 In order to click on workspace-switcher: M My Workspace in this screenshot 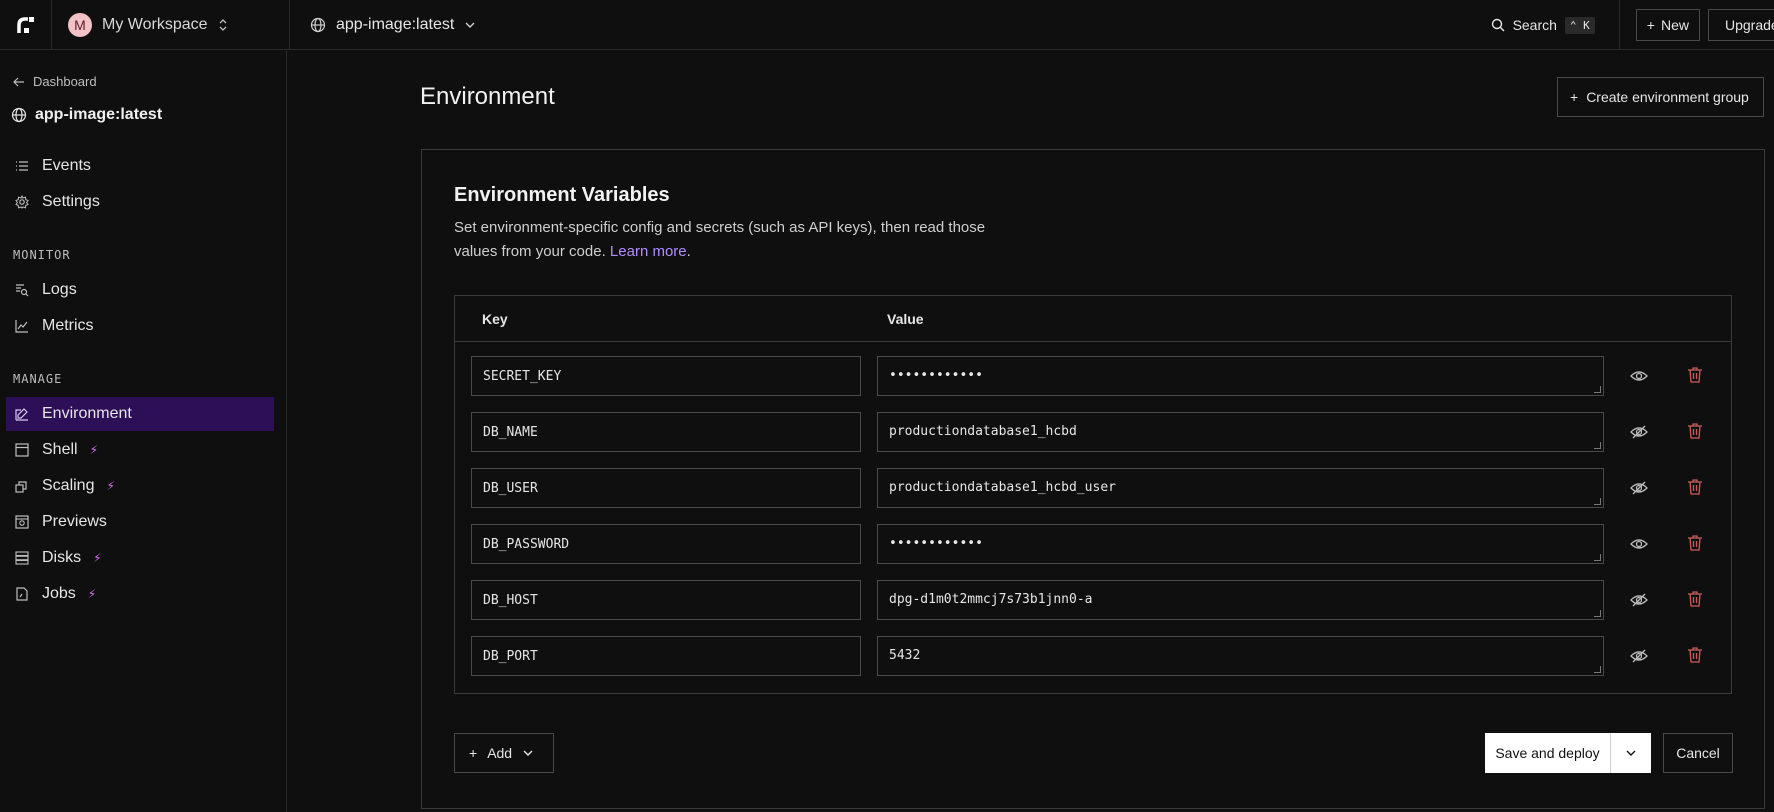, I will do `click(171, 25)`.